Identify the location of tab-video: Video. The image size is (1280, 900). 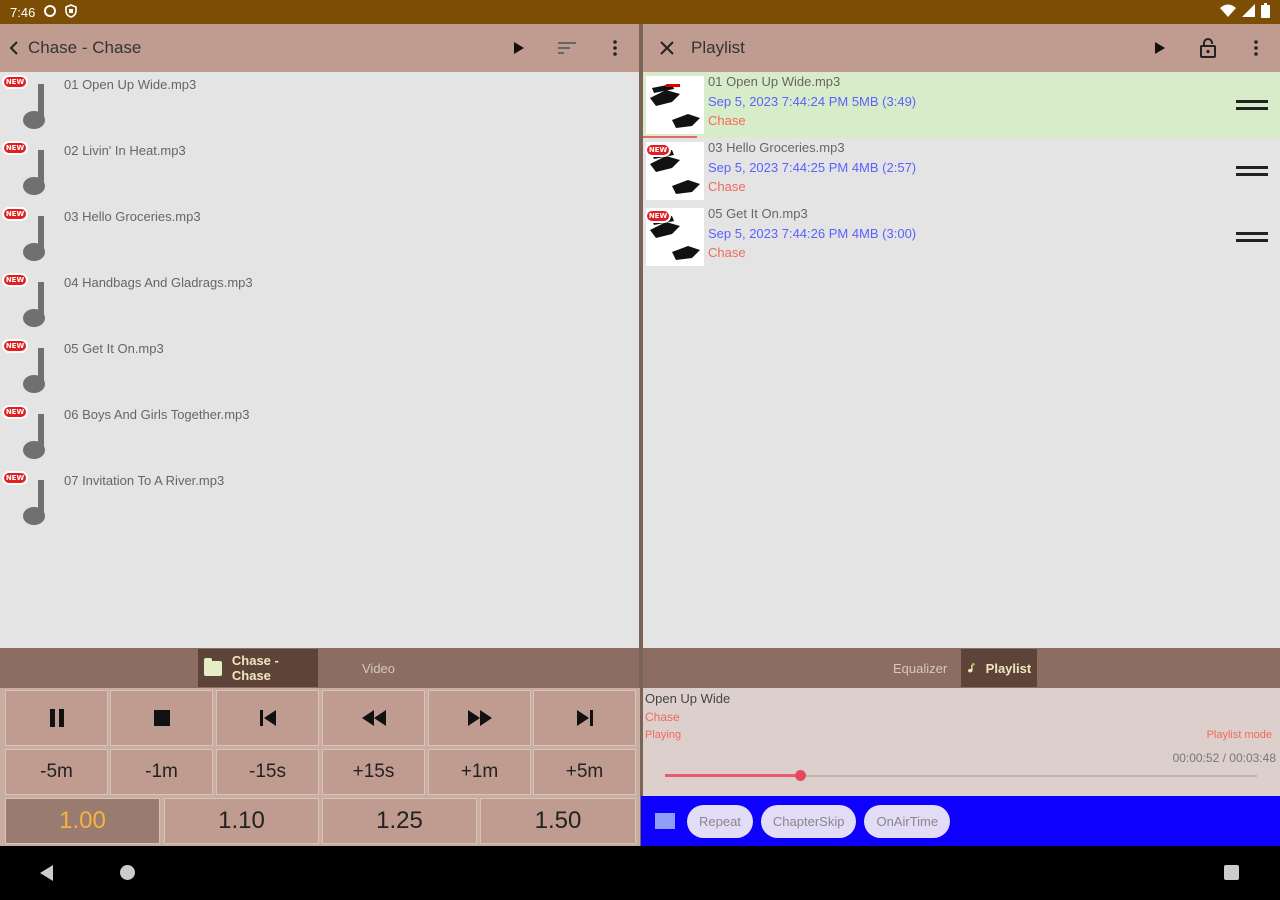
(378, 668).